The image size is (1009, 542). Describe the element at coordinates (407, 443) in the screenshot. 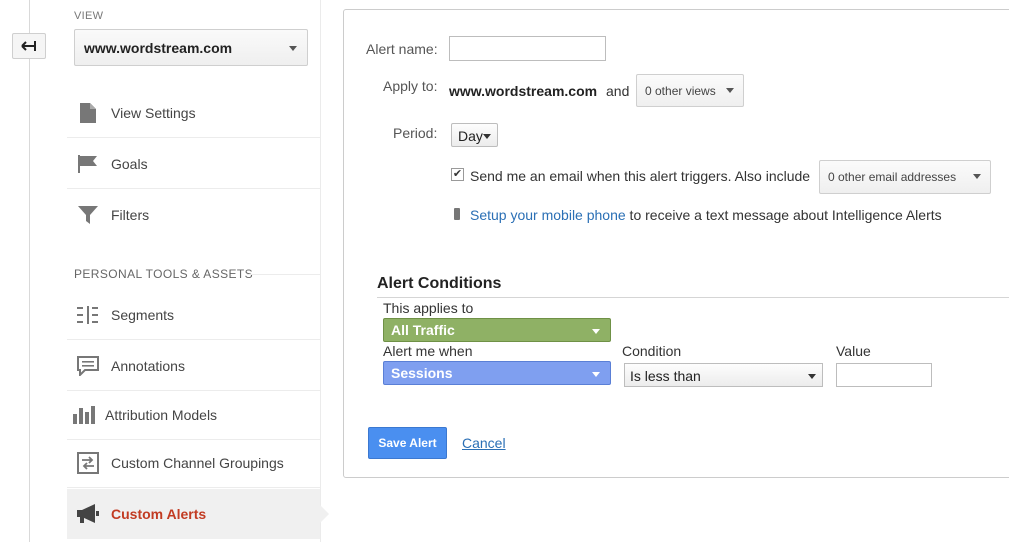

I see `save-alert-button: Save Alert` at that location.